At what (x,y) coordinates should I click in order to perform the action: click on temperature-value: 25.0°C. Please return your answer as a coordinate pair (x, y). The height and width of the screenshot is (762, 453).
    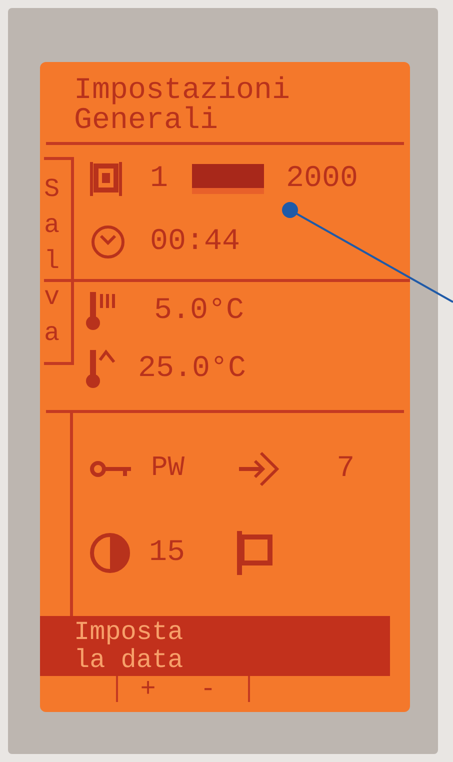
    Looking at the image, I should click on (192, 369).